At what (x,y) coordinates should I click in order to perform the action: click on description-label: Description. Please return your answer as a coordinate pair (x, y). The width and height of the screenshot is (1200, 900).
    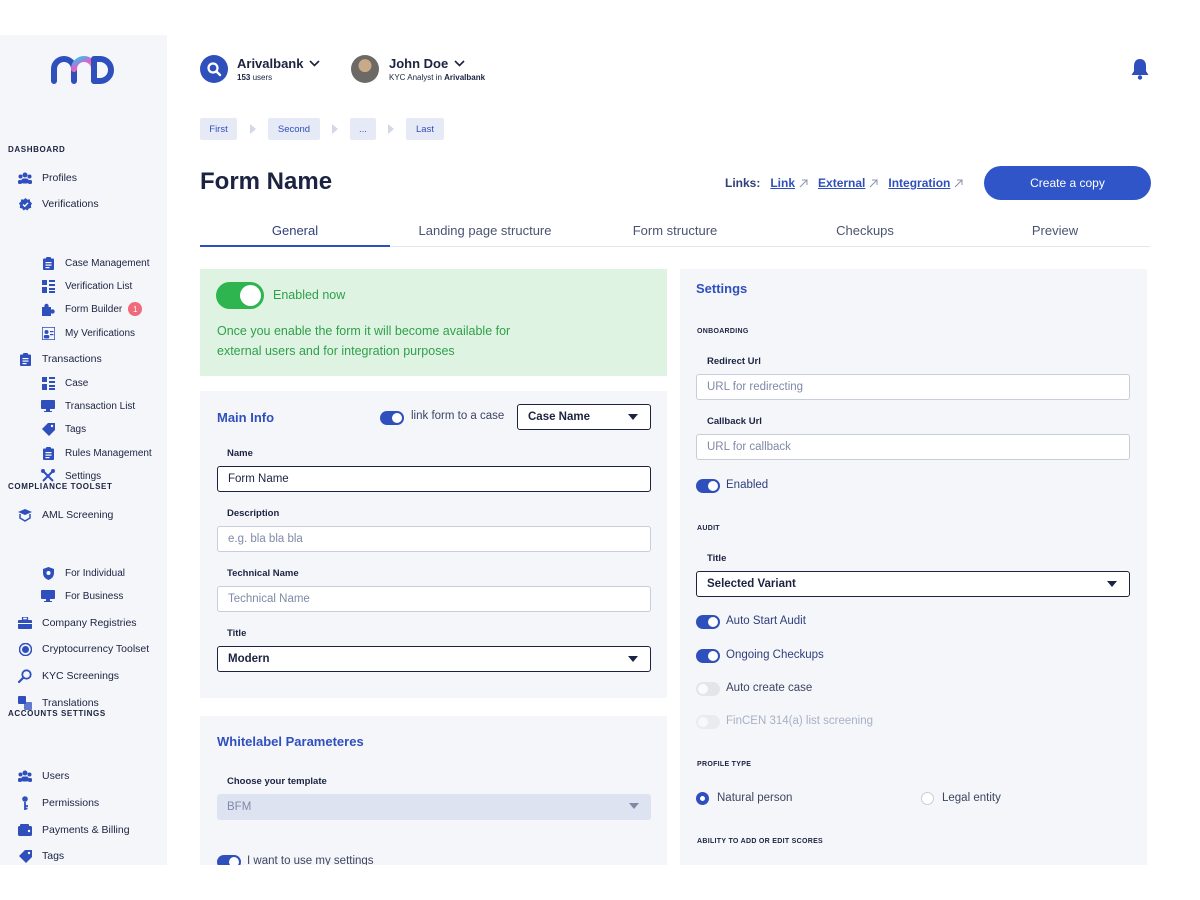
    Looking at the image, I should click on (253, 513).